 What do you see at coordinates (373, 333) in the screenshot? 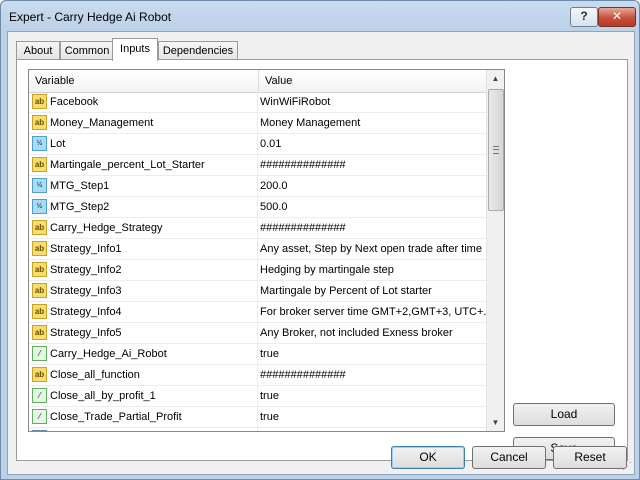
I see `value-cell: Any Broker, not included Exness broker` at bounding box center [373, 333].